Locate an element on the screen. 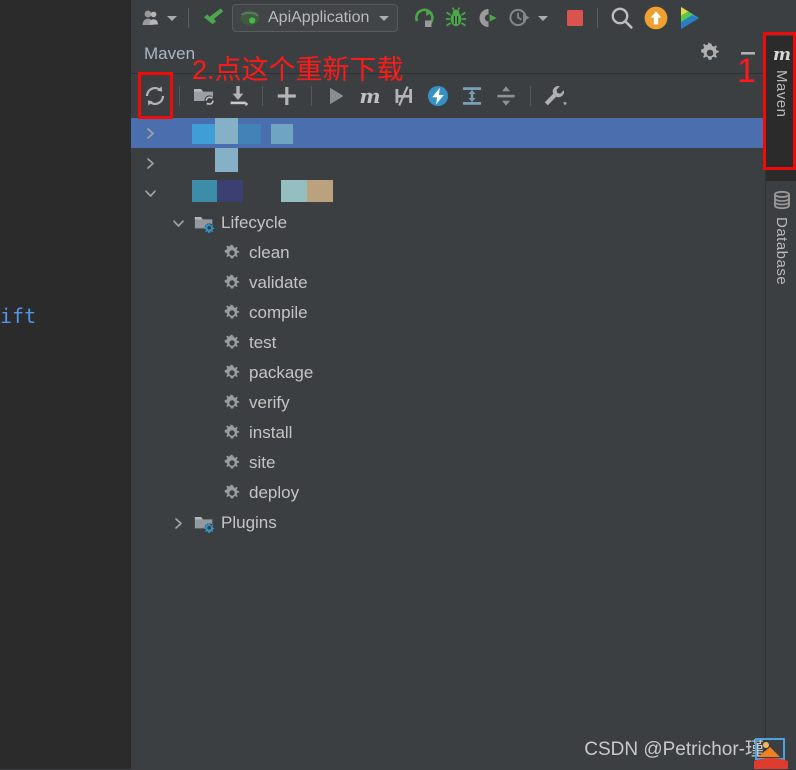 The height and width of the screenshot is (770, 796). ide-features-button is located at coordinates (690, 18).